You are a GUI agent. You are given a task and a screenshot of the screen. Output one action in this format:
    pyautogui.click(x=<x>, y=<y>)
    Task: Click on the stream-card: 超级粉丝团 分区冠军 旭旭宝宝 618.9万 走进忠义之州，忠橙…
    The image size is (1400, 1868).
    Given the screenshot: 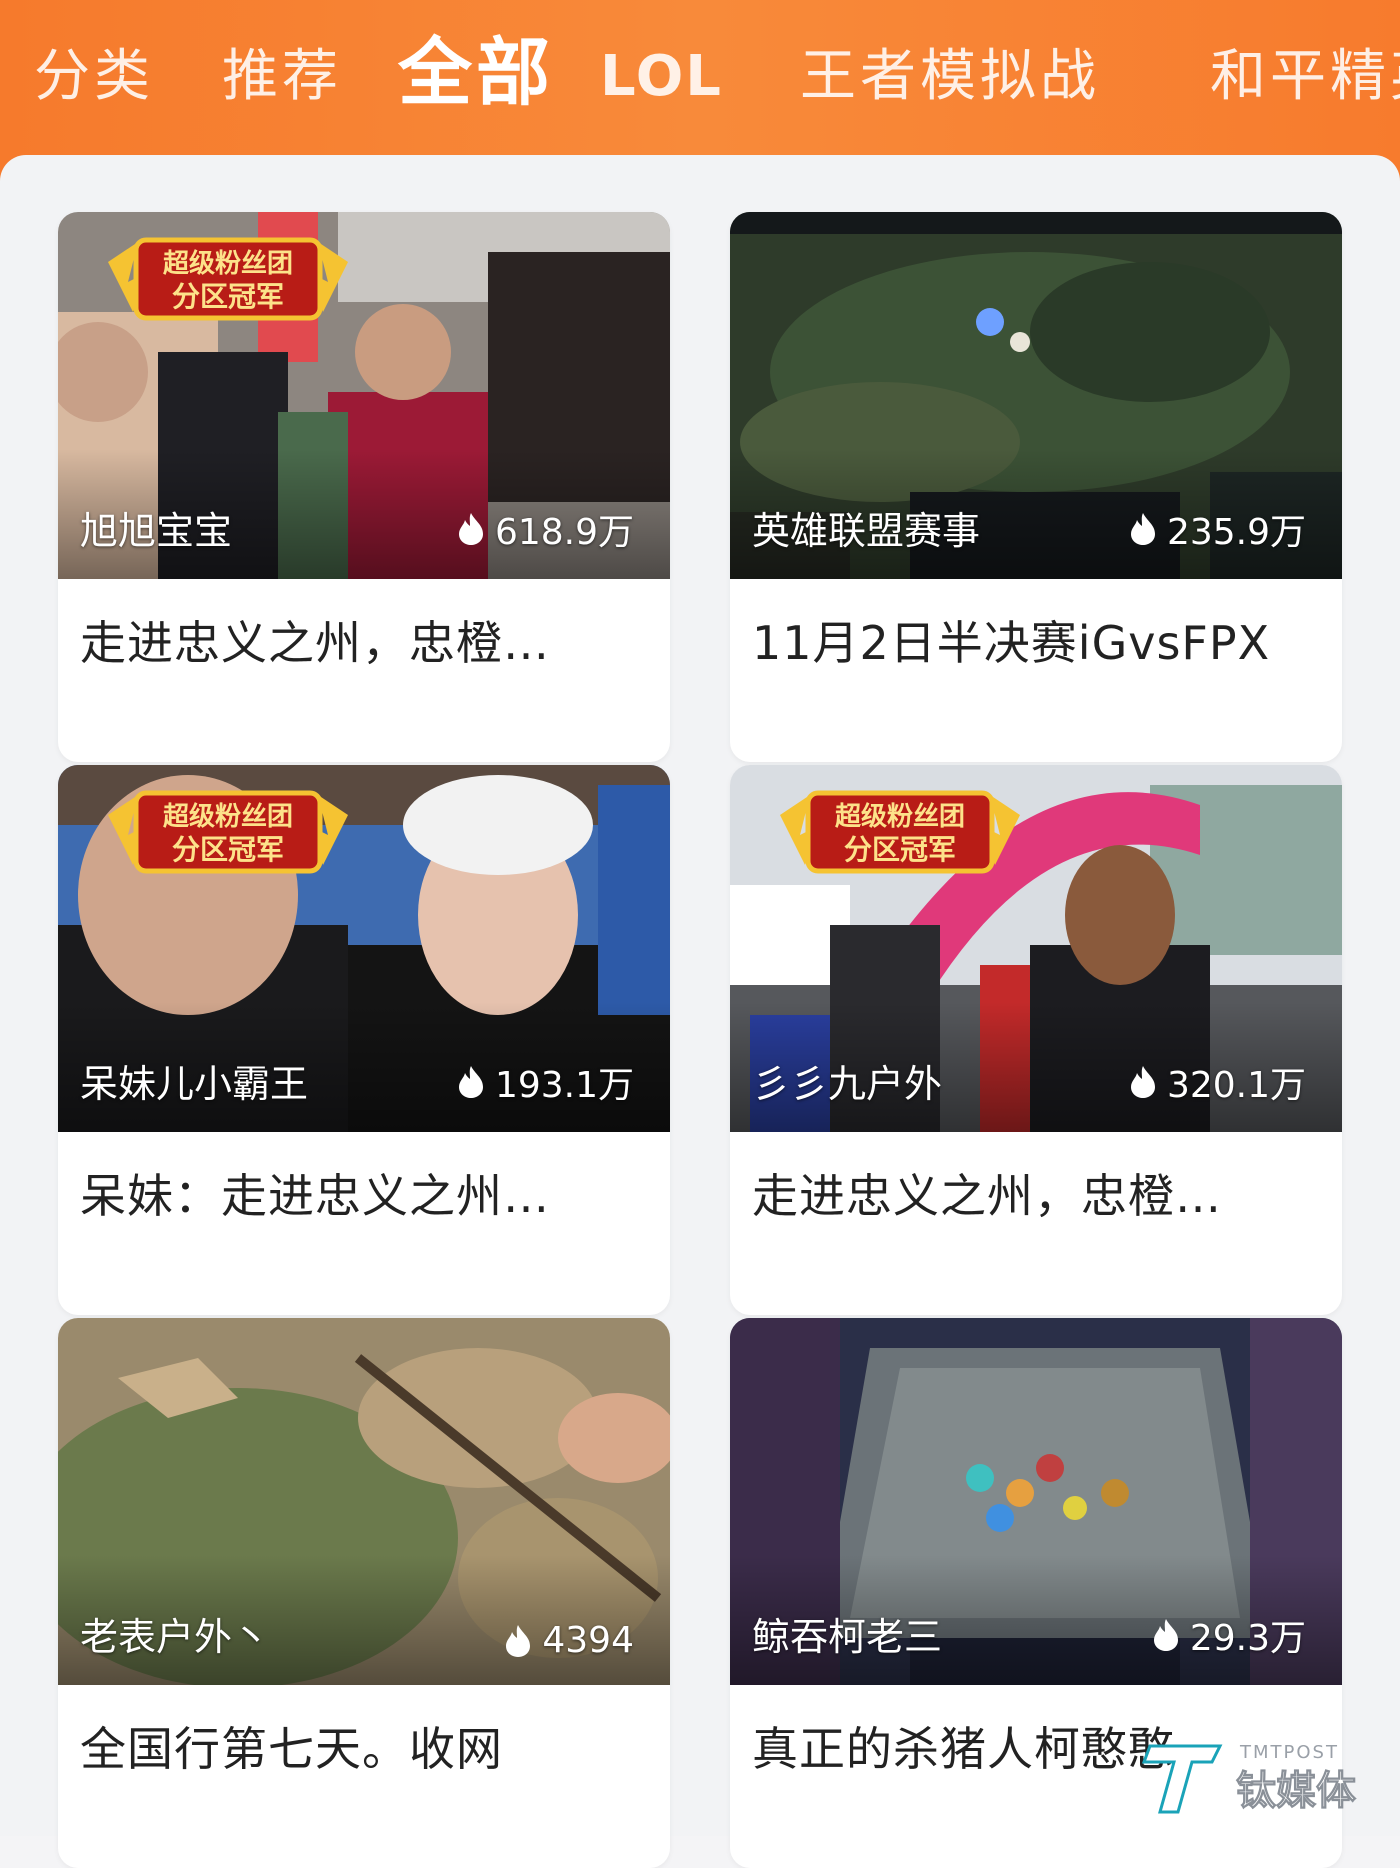 What is the action you would take?
    pyautogui.click(x=364, y=487)
    